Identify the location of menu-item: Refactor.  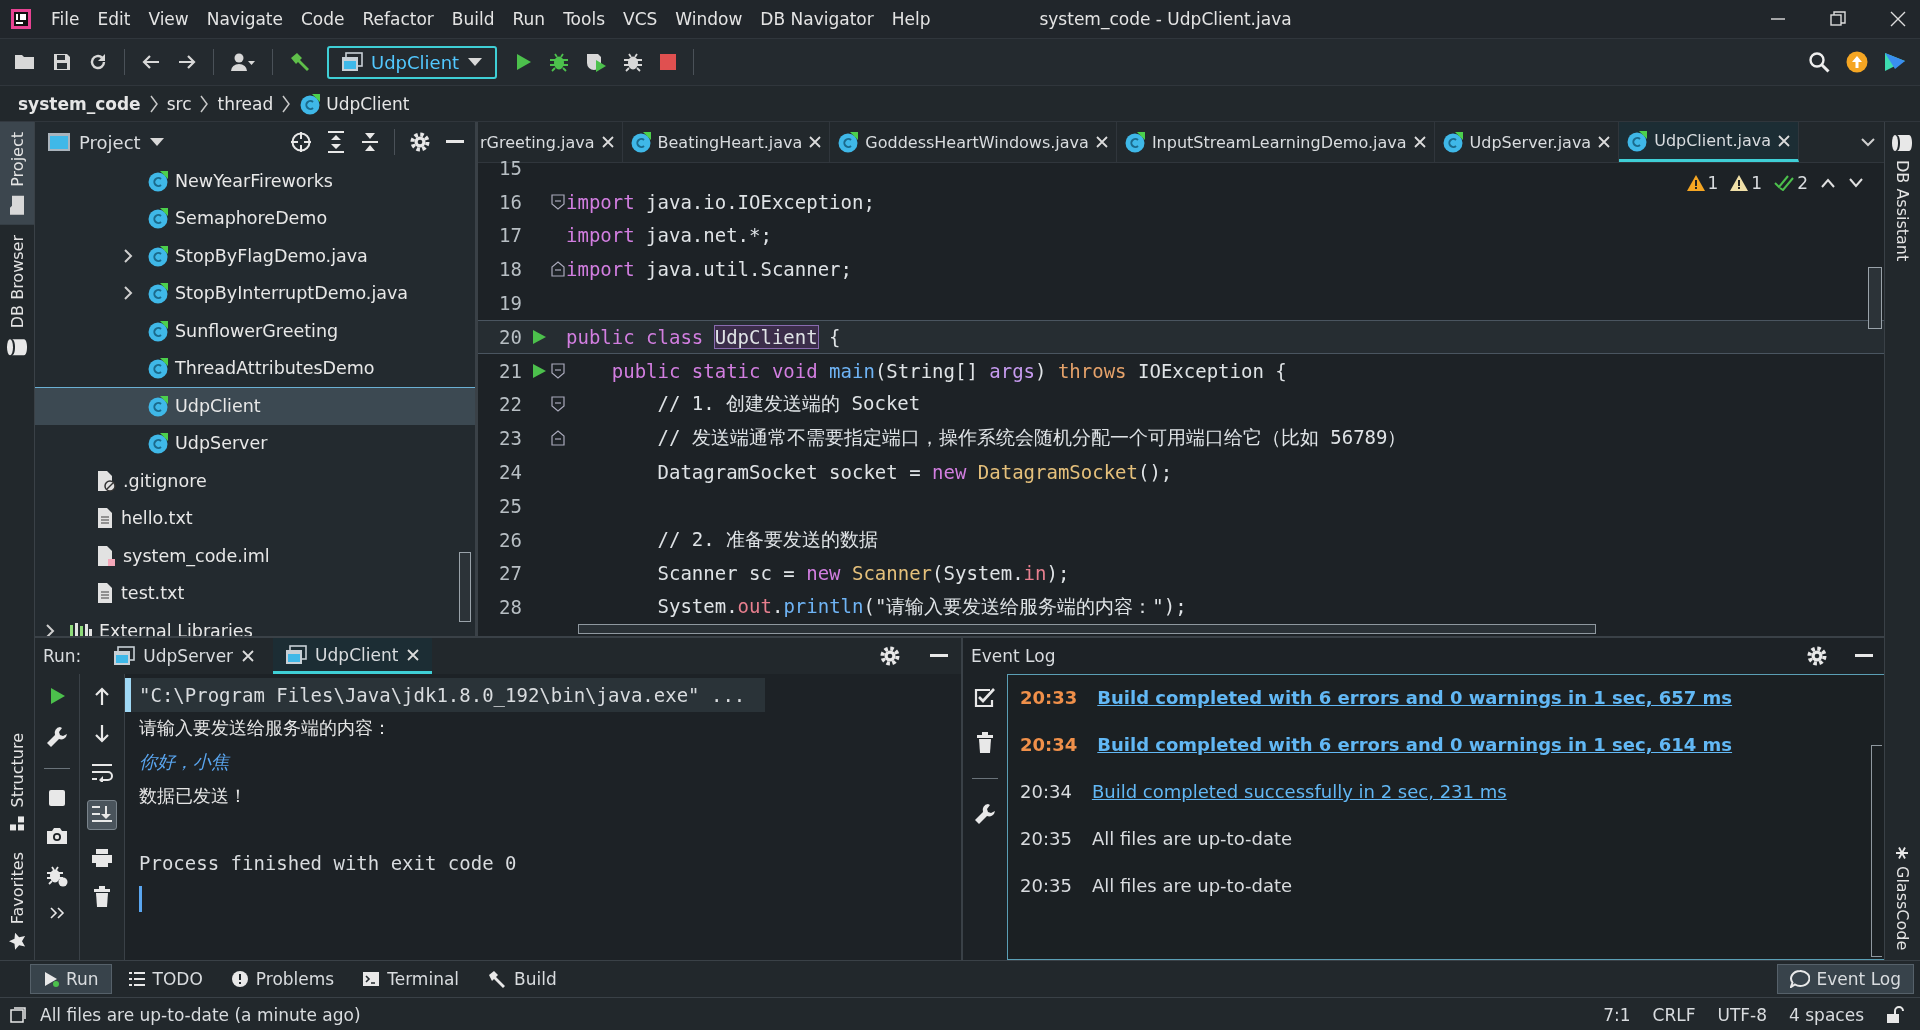
(398, 19).